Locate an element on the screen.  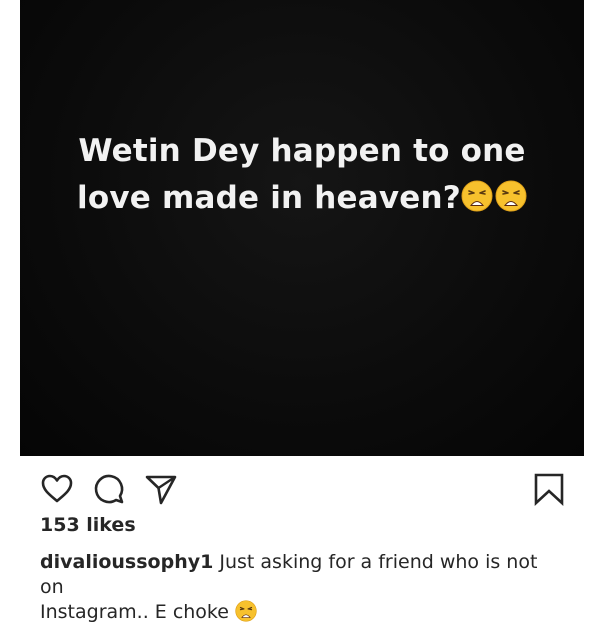
heart-outline-icon is located at coordinates (57, 489).